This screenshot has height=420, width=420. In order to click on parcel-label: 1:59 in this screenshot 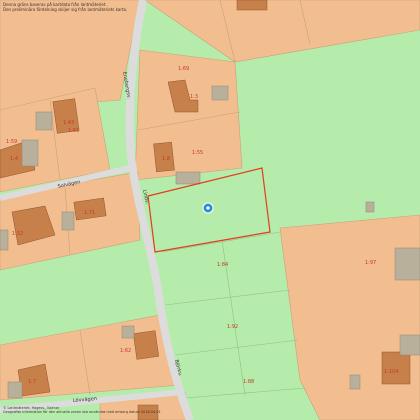, I will do `click(11, 142)`.